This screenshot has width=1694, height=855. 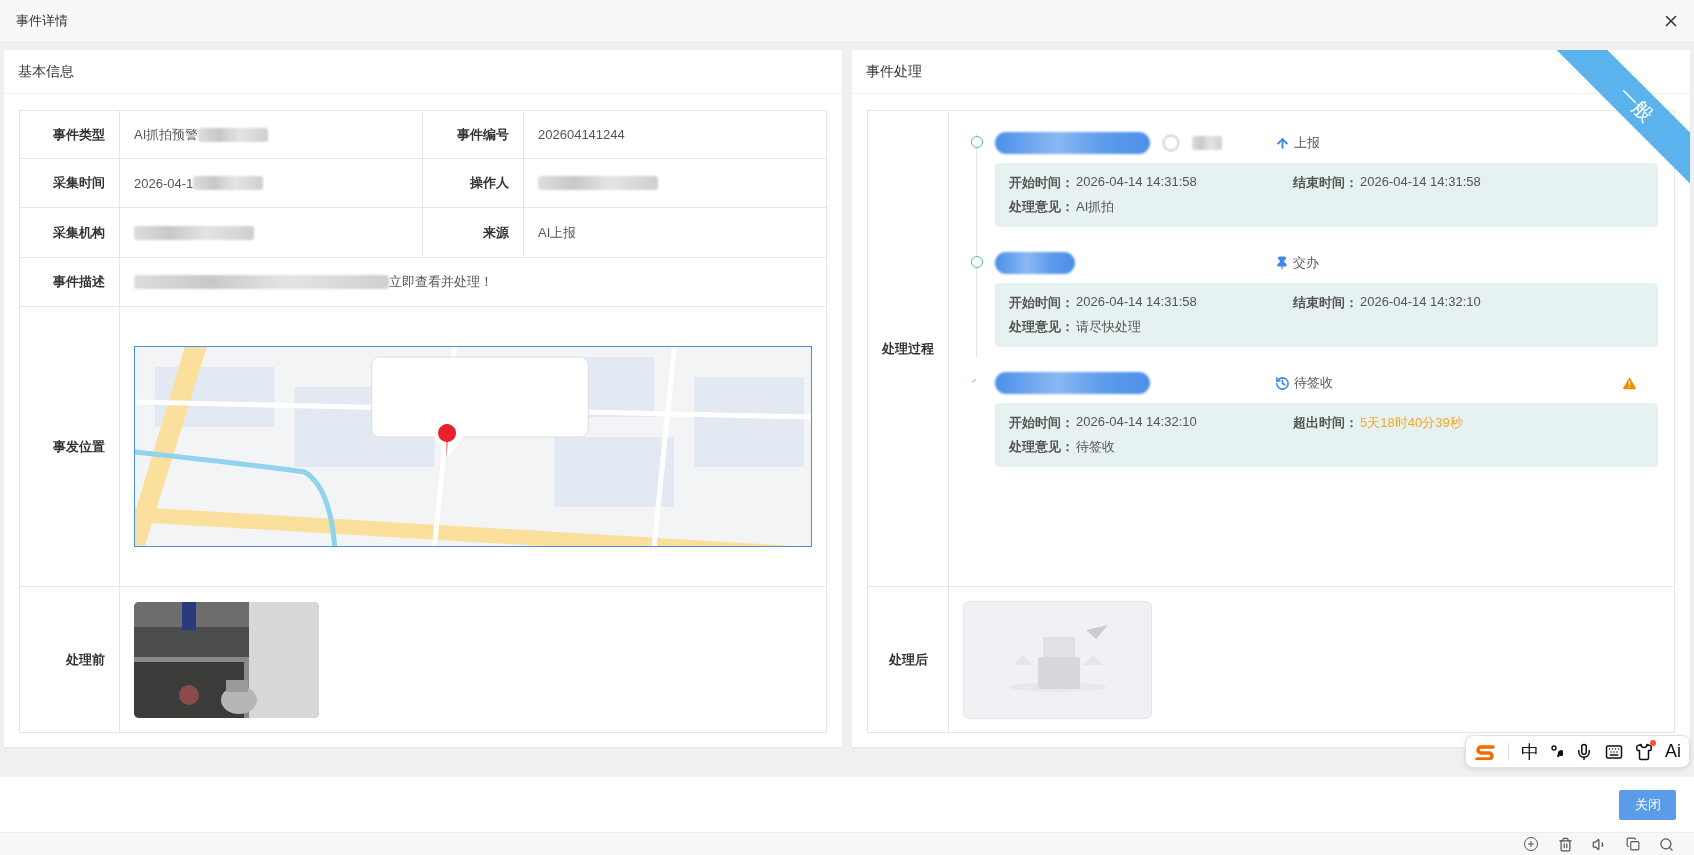 I want to click on field-value: AI抓拍, so click(x=1095, y=207).